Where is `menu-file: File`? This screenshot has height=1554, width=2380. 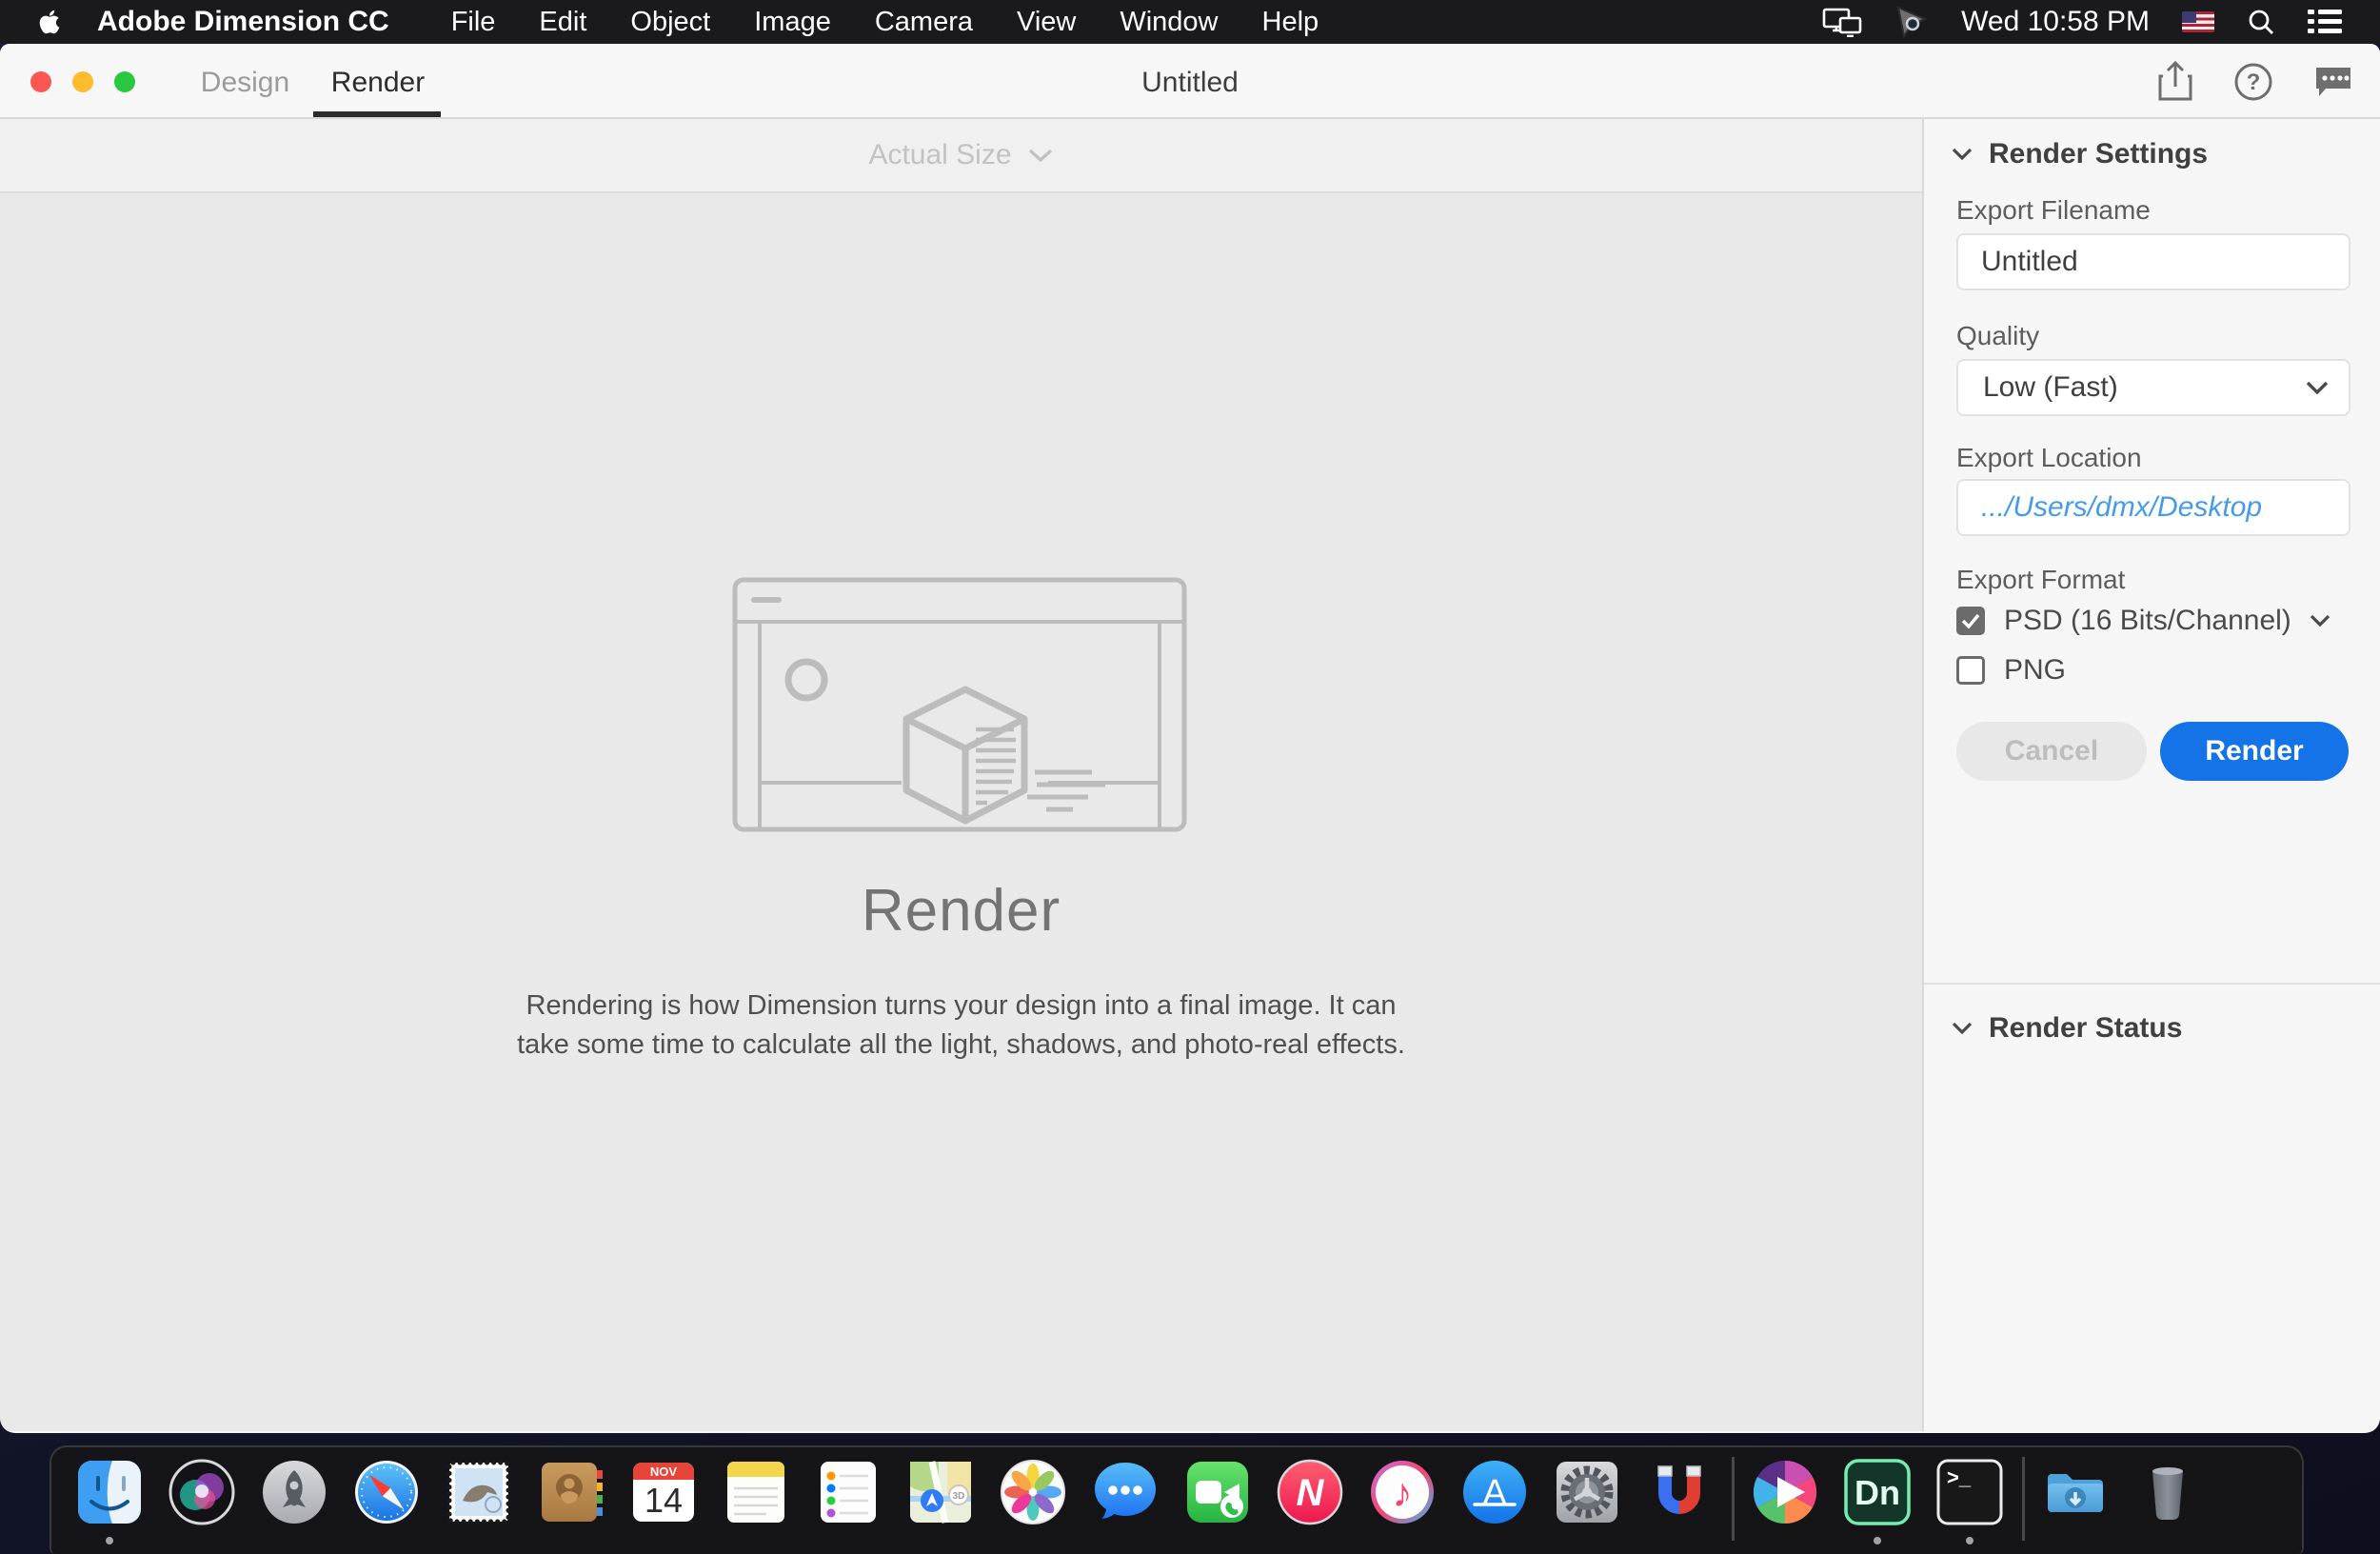 menu-file: File is located at coordinates (473, 22).